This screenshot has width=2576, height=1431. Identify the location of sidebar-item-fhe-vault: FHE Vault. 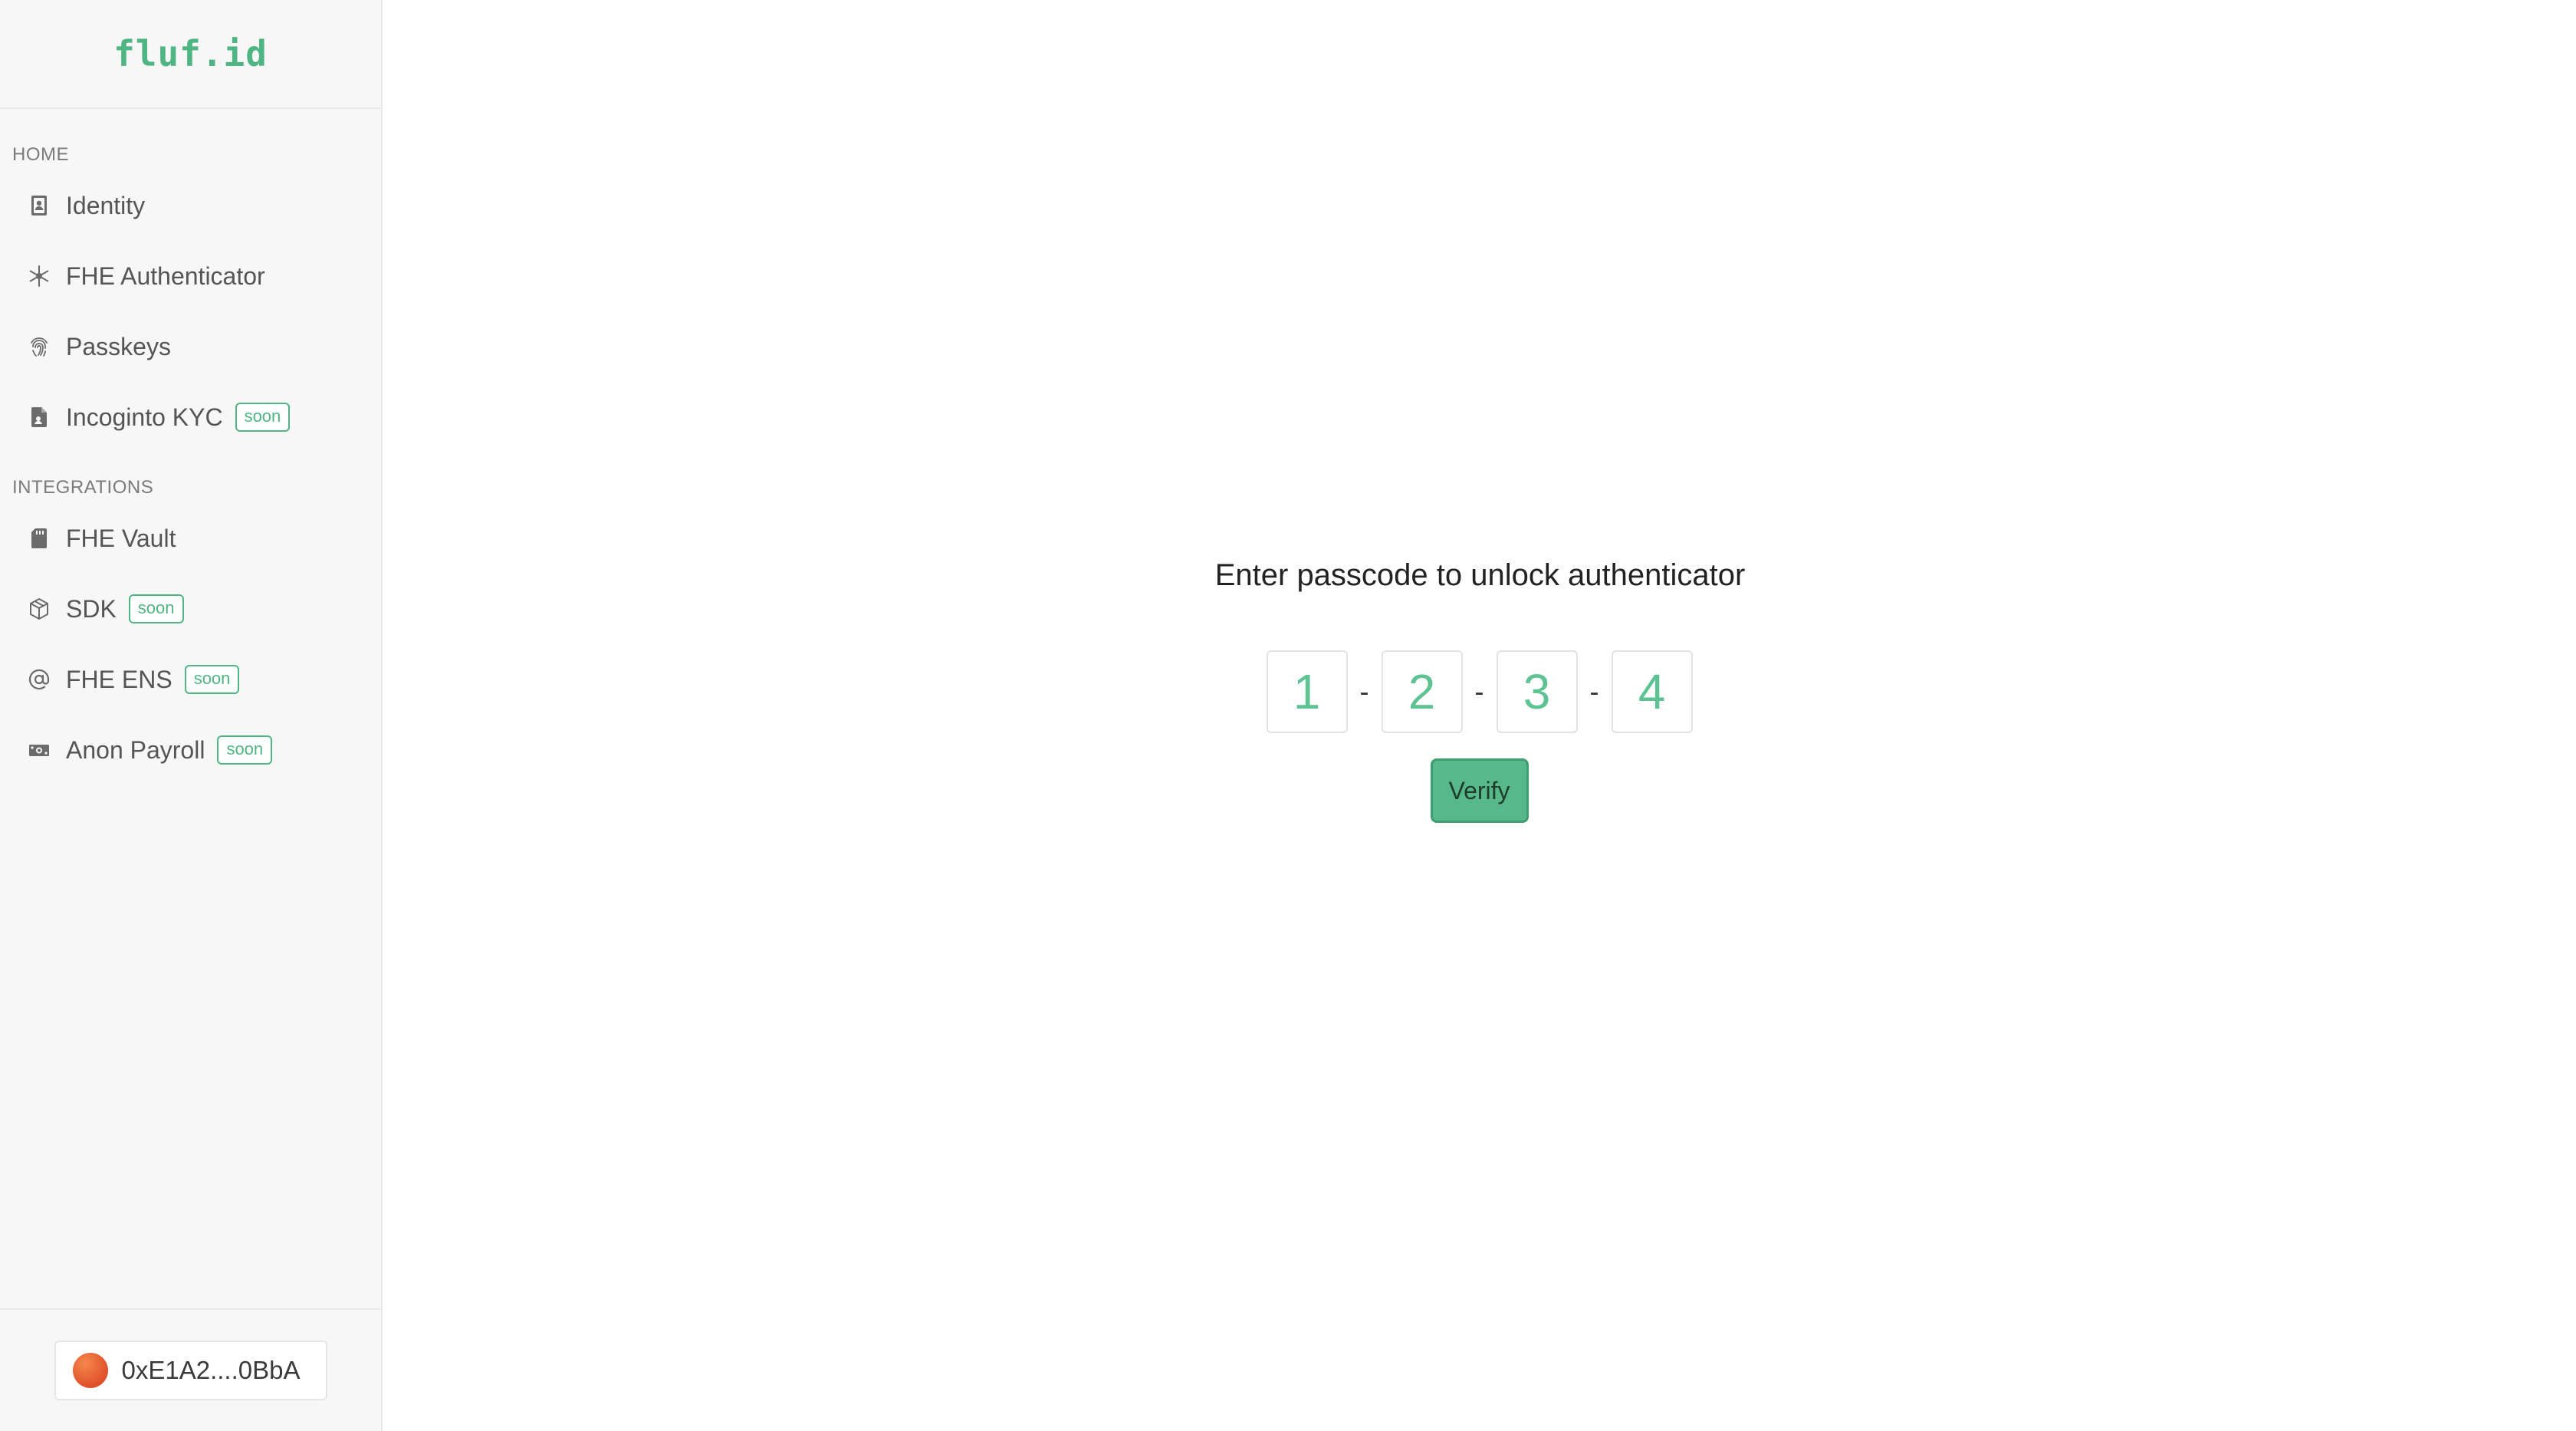
(190, 538).